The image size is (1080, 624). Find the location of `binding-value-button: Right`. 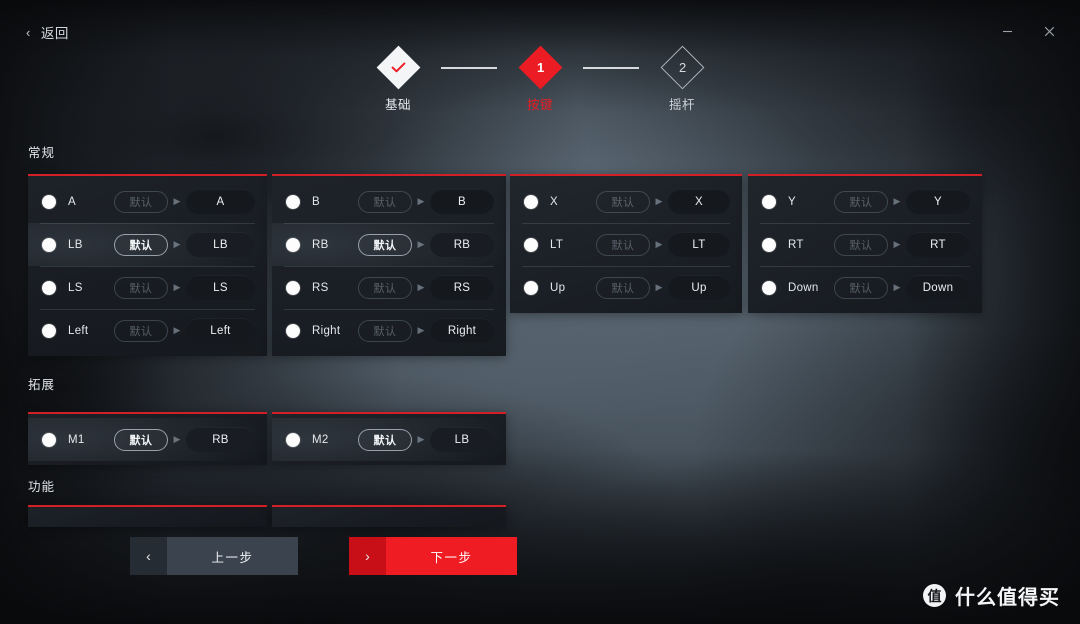

binding-value-button: Right is located at coordinates (462, 330).